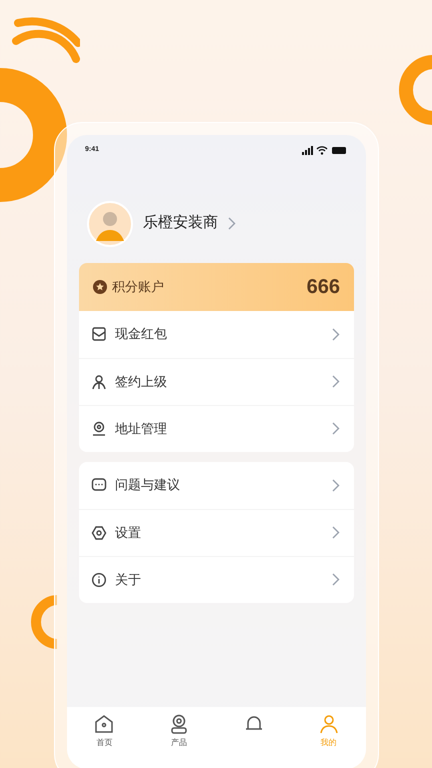  I want to click on tab-item: 产品, so click(179, 731).